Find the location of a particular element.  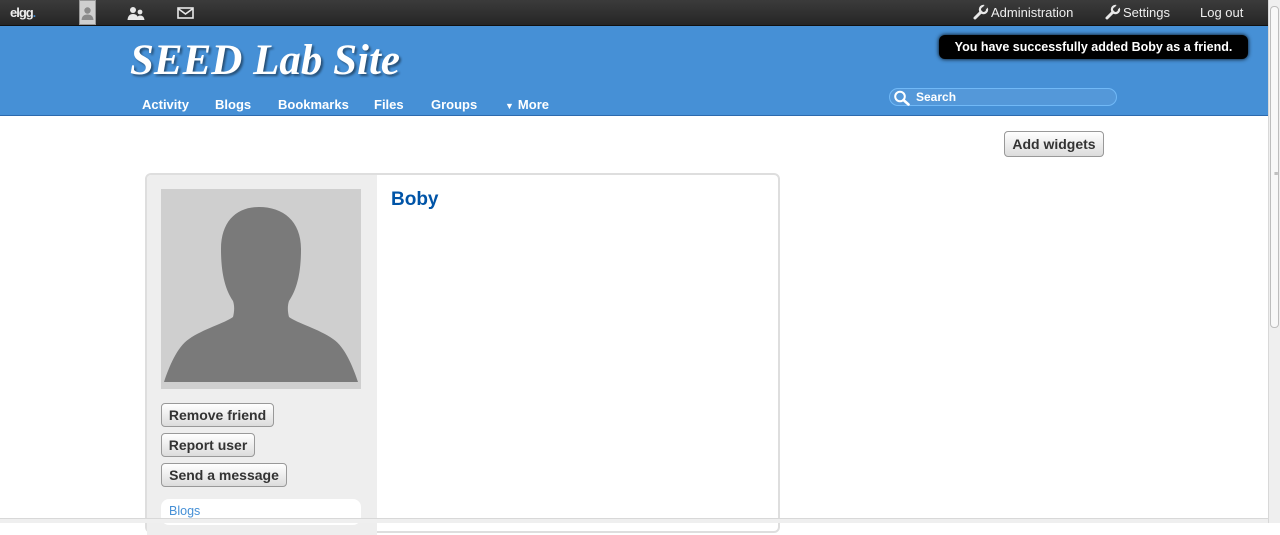

triangle-down-icon: ▼ is located at coordinates (509, 106).